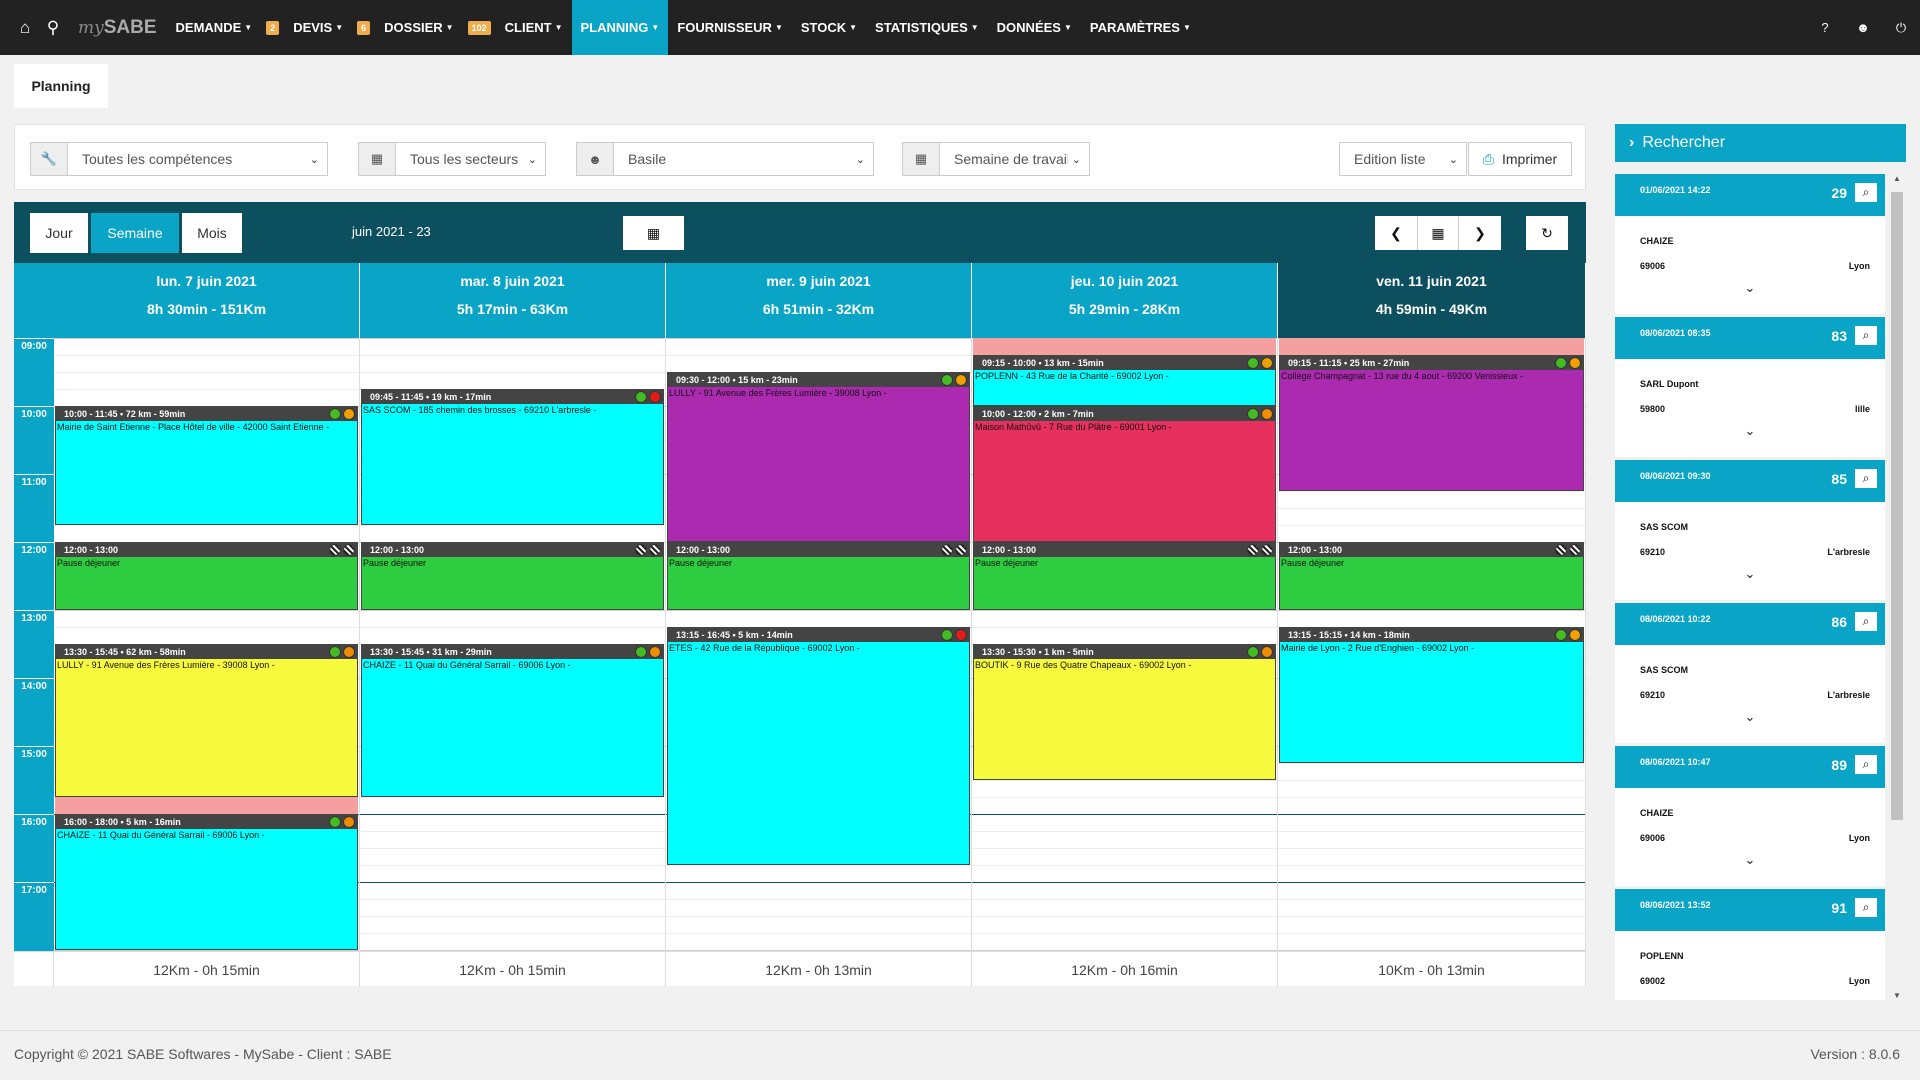  What do you see at coordinates (53, 28) in the screenshot?
I see `map-pin-icon: ⚲` at bounding box center [53, 28].